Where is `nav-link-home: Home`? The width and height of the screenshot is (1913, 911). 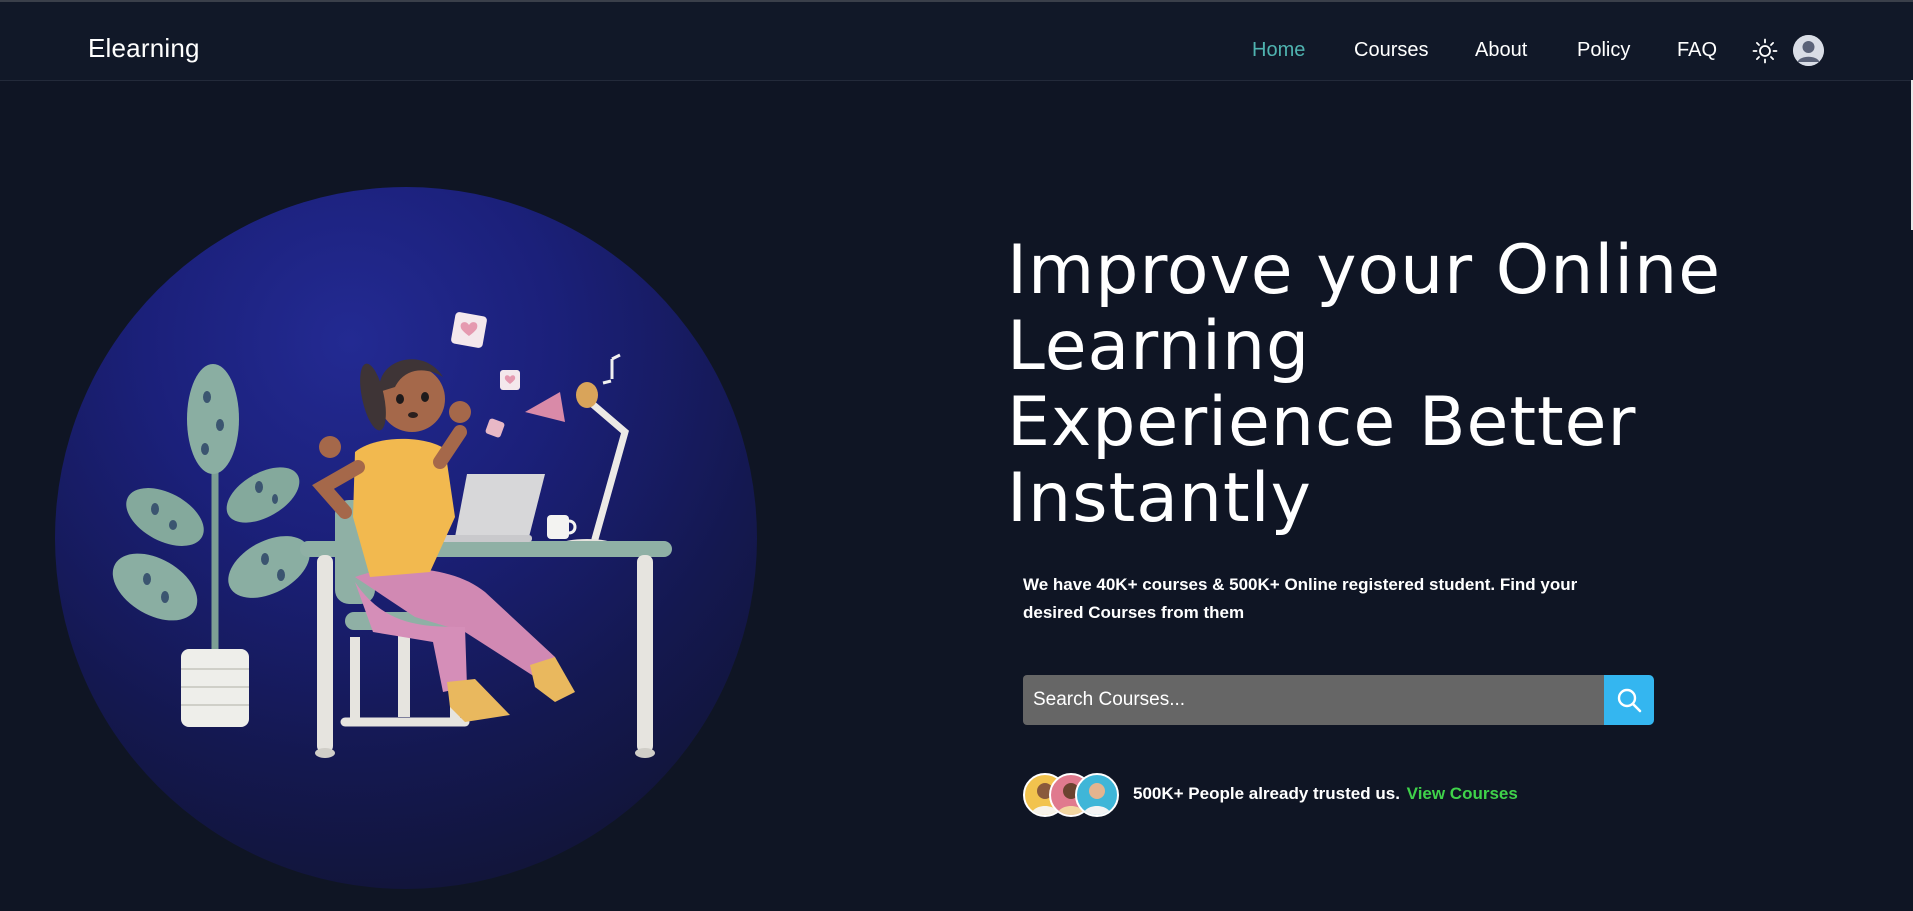 nav-link-home: Home is located at coordinates (1278, 50).